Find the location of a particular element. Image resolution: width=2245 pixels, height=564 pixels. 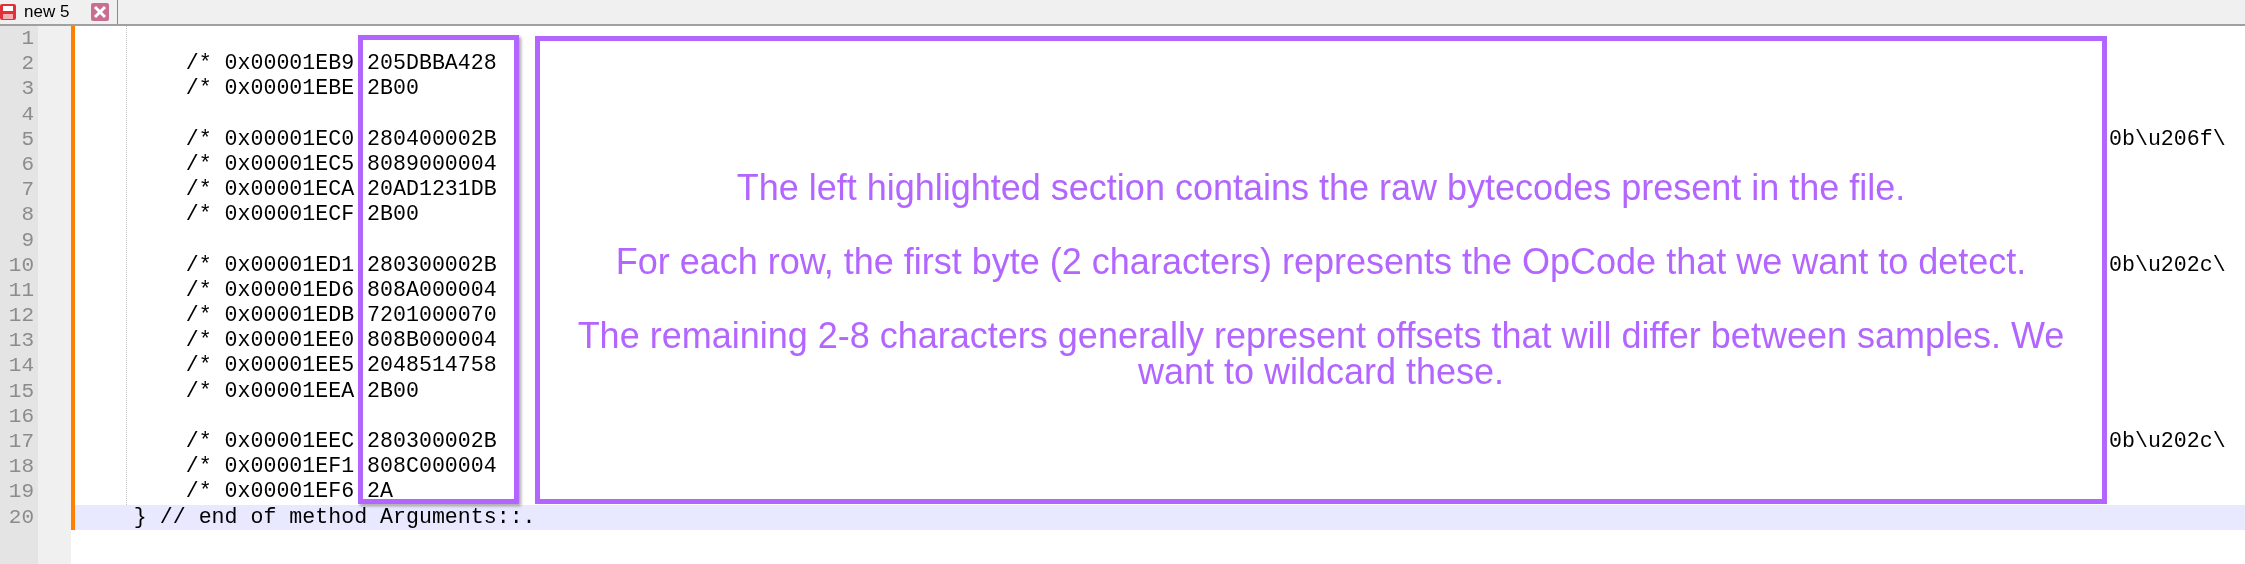

document-tab: new 5 is located at coordinates (59, 12).